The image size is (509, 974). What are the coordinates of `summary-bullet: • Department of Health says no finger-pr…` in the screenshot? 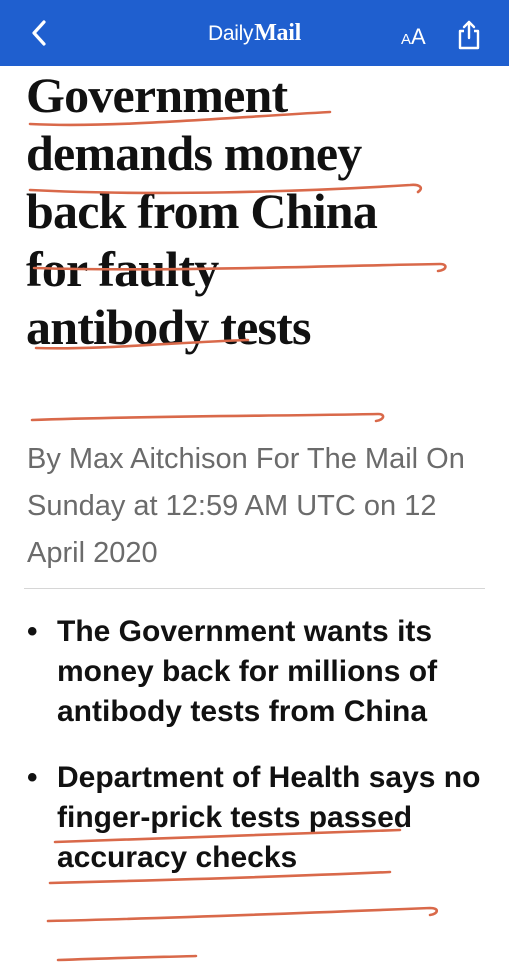 It's located at (254, 818).